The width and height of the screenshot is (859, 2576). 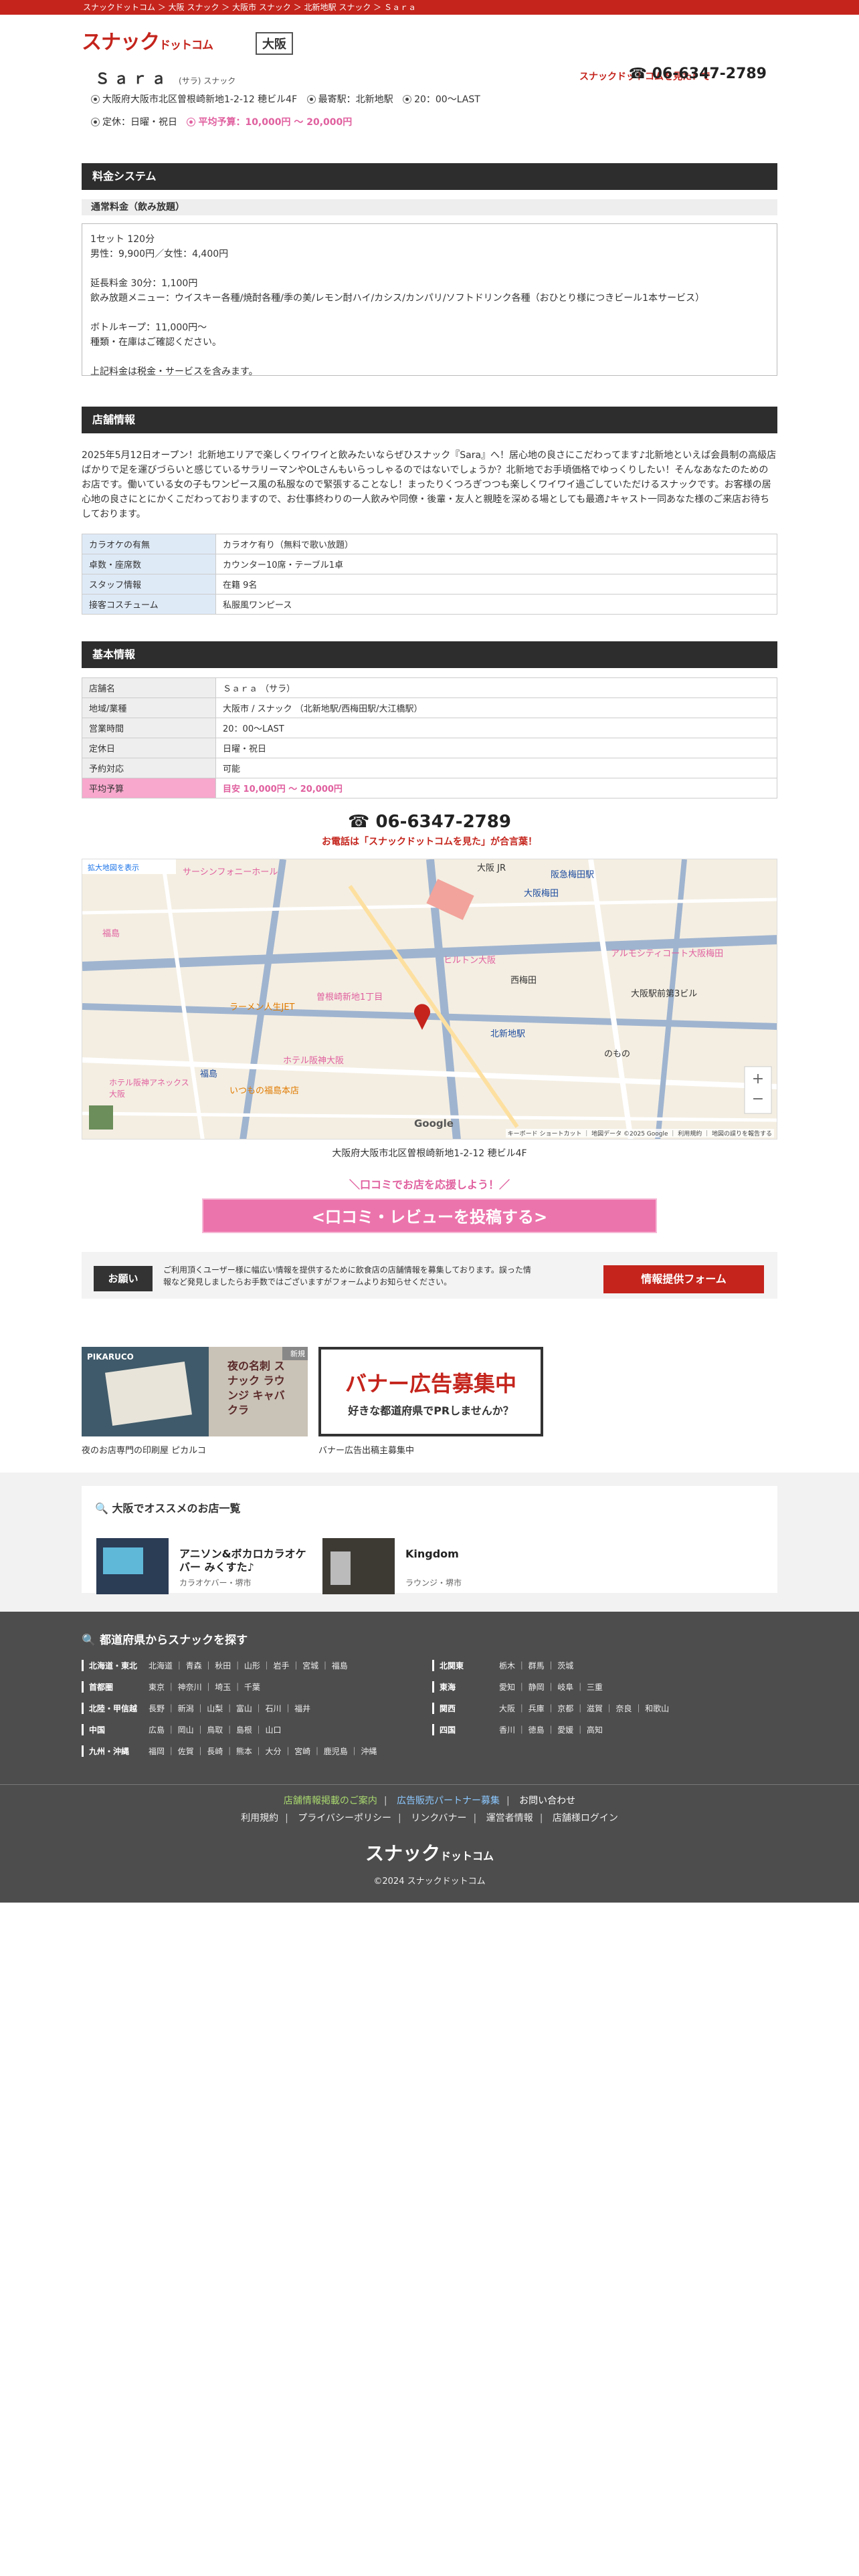 What do you see at coordinates (667, 954) in the screenshot?
I see `map-label: アルモシティコート大阪梅田` at bounding box center [667, 954].